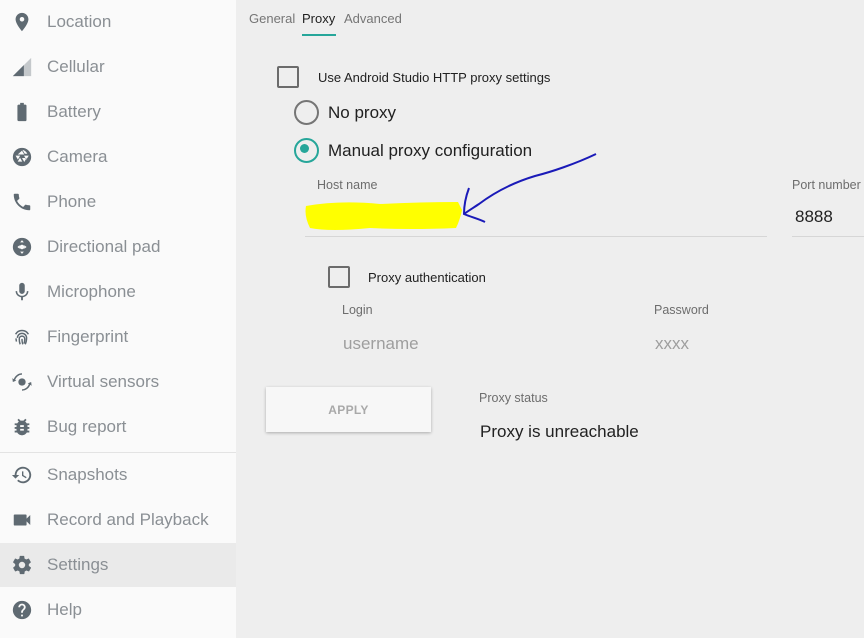 This screenshot has width=864, height=638. I want to click on bug-icon, so click(22, 427).